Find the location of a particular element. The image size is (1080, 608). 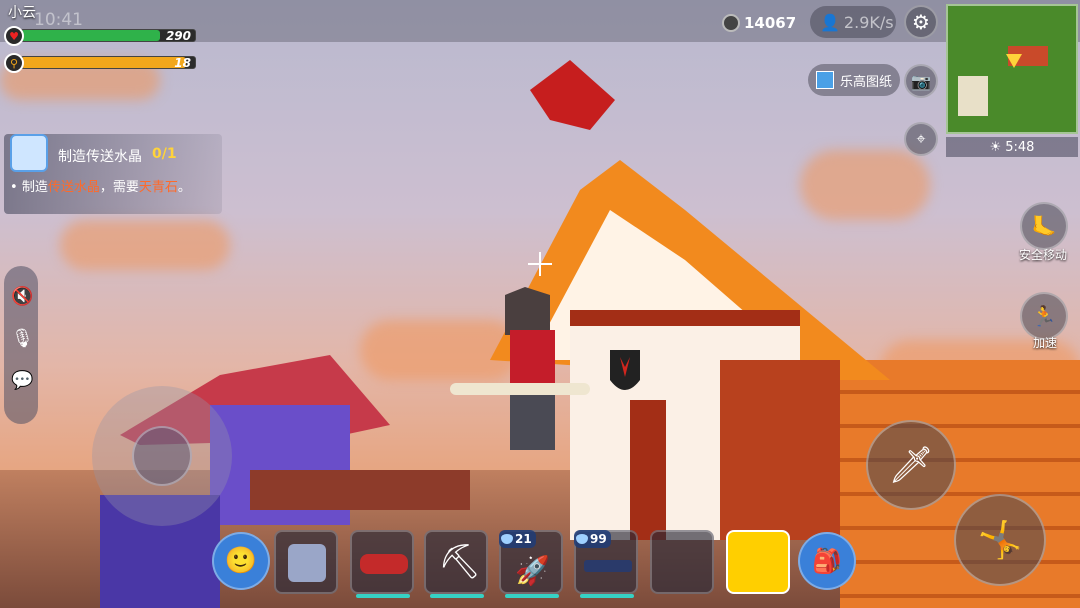

red-car-icon is located at coordinates (384, 564).